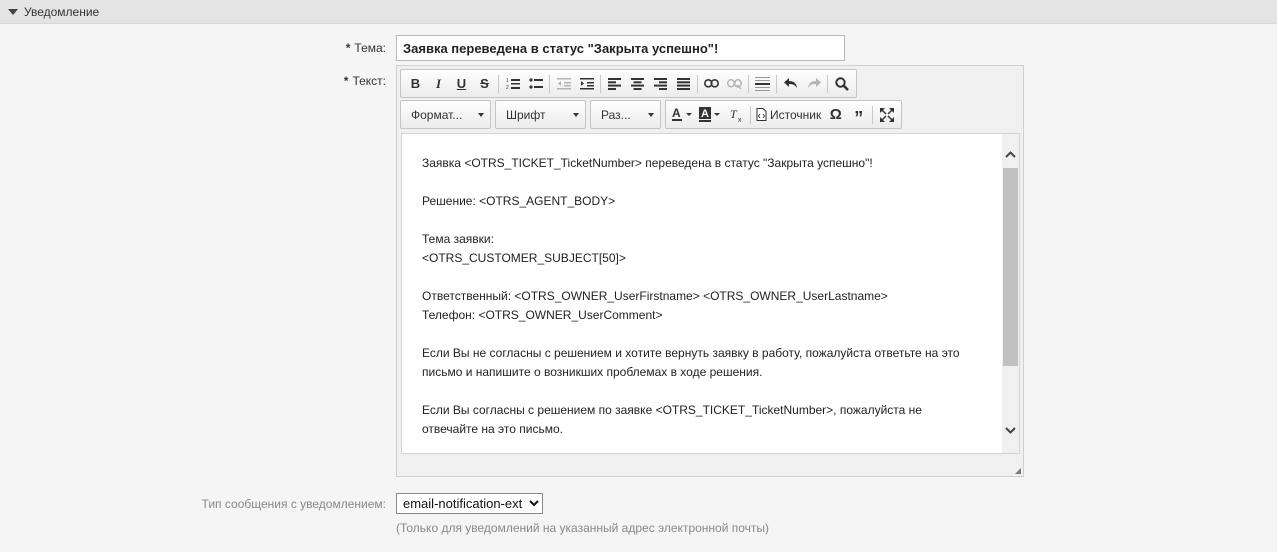  I want to click on svg-text: T, so click(734, 114).